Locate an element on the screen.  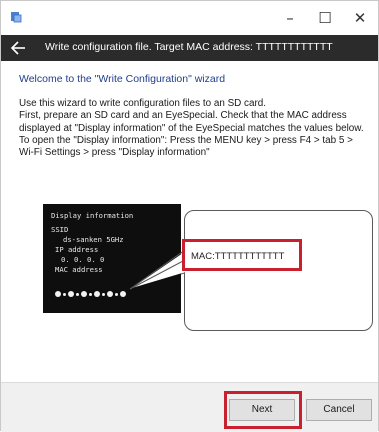
device-ssid-value: ds-sanken 5GHz is located at coordinates (93, 239).